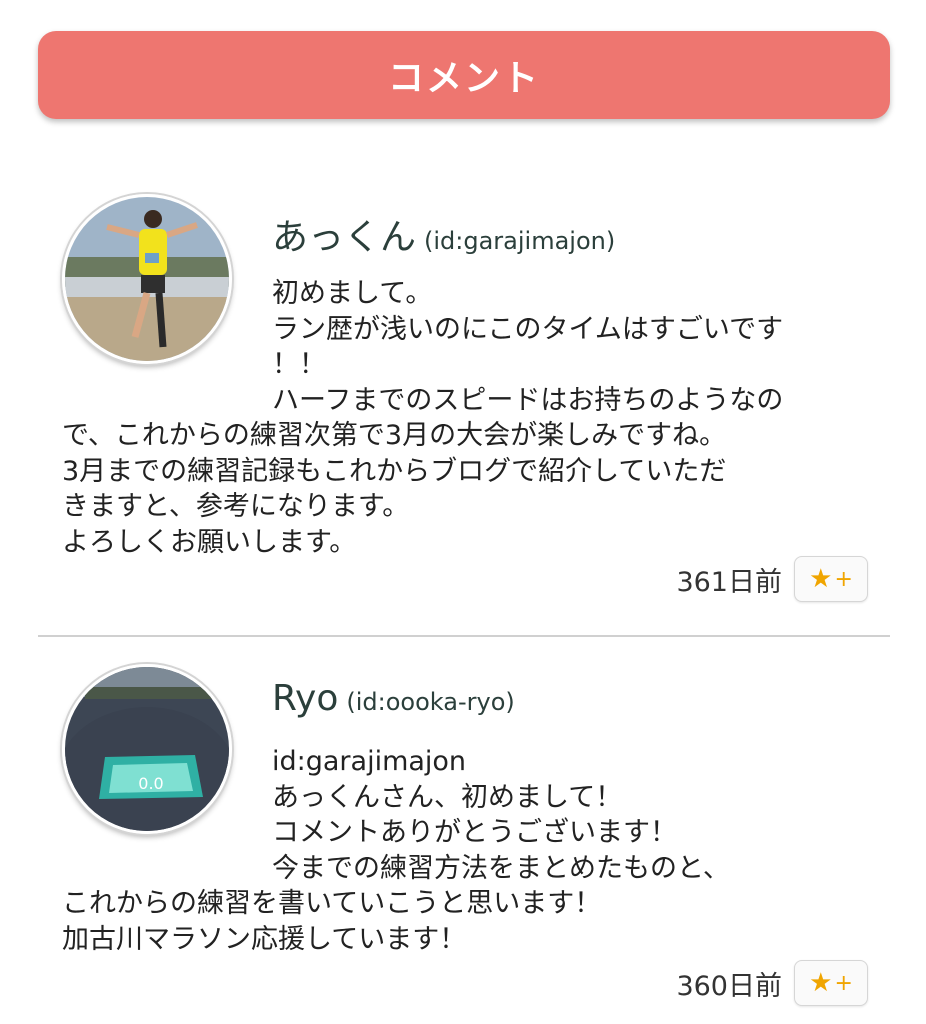 The height and width of the screenshot is (1024, 926). I want to click on commenter-id: (id:garajimajon), so click(519, 241).